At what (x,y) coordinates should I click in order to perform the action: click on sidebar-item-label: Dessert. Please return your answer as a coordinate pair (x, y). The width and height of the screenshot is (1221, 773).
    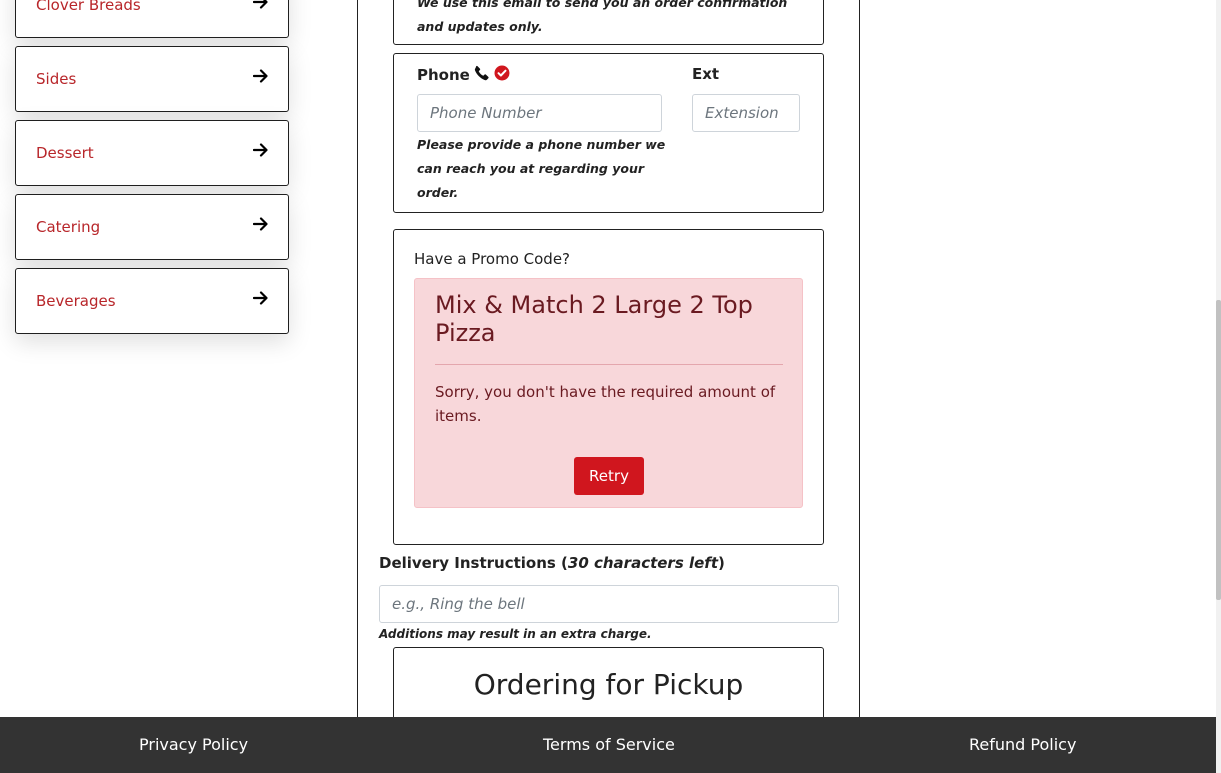
    Looking at the image, I should click on (65, 153).